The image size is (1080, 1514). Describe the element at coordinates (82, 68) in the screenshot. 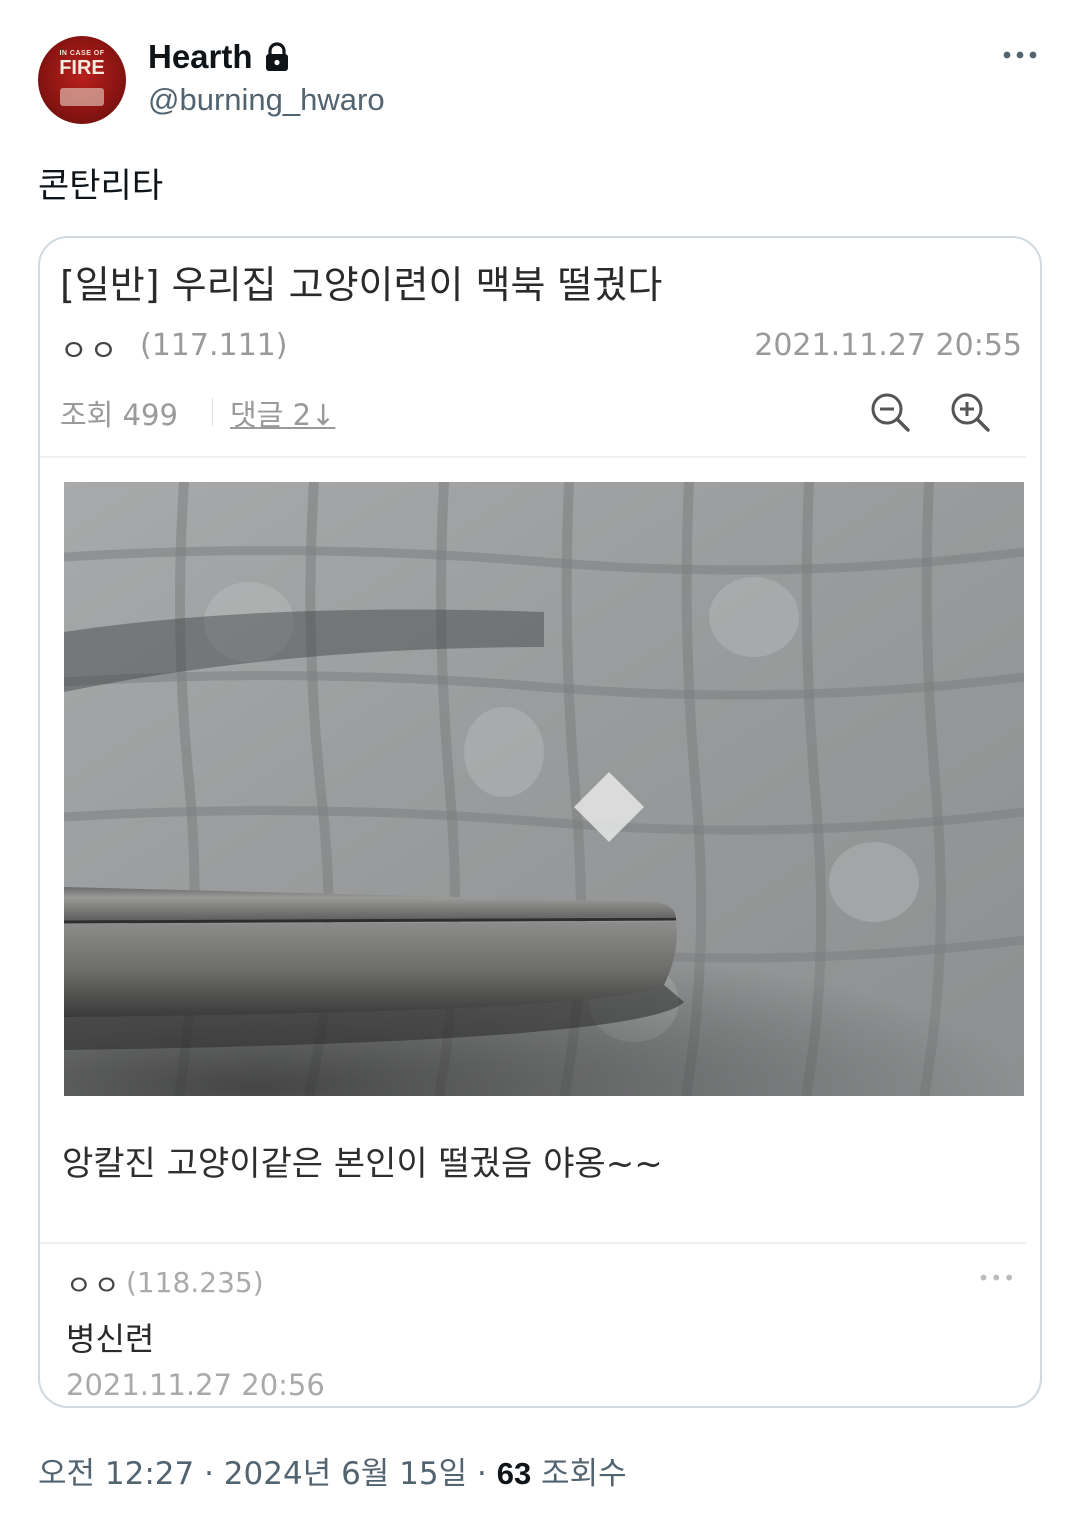

I see `avatar-sign-big: FIRE` at that location.